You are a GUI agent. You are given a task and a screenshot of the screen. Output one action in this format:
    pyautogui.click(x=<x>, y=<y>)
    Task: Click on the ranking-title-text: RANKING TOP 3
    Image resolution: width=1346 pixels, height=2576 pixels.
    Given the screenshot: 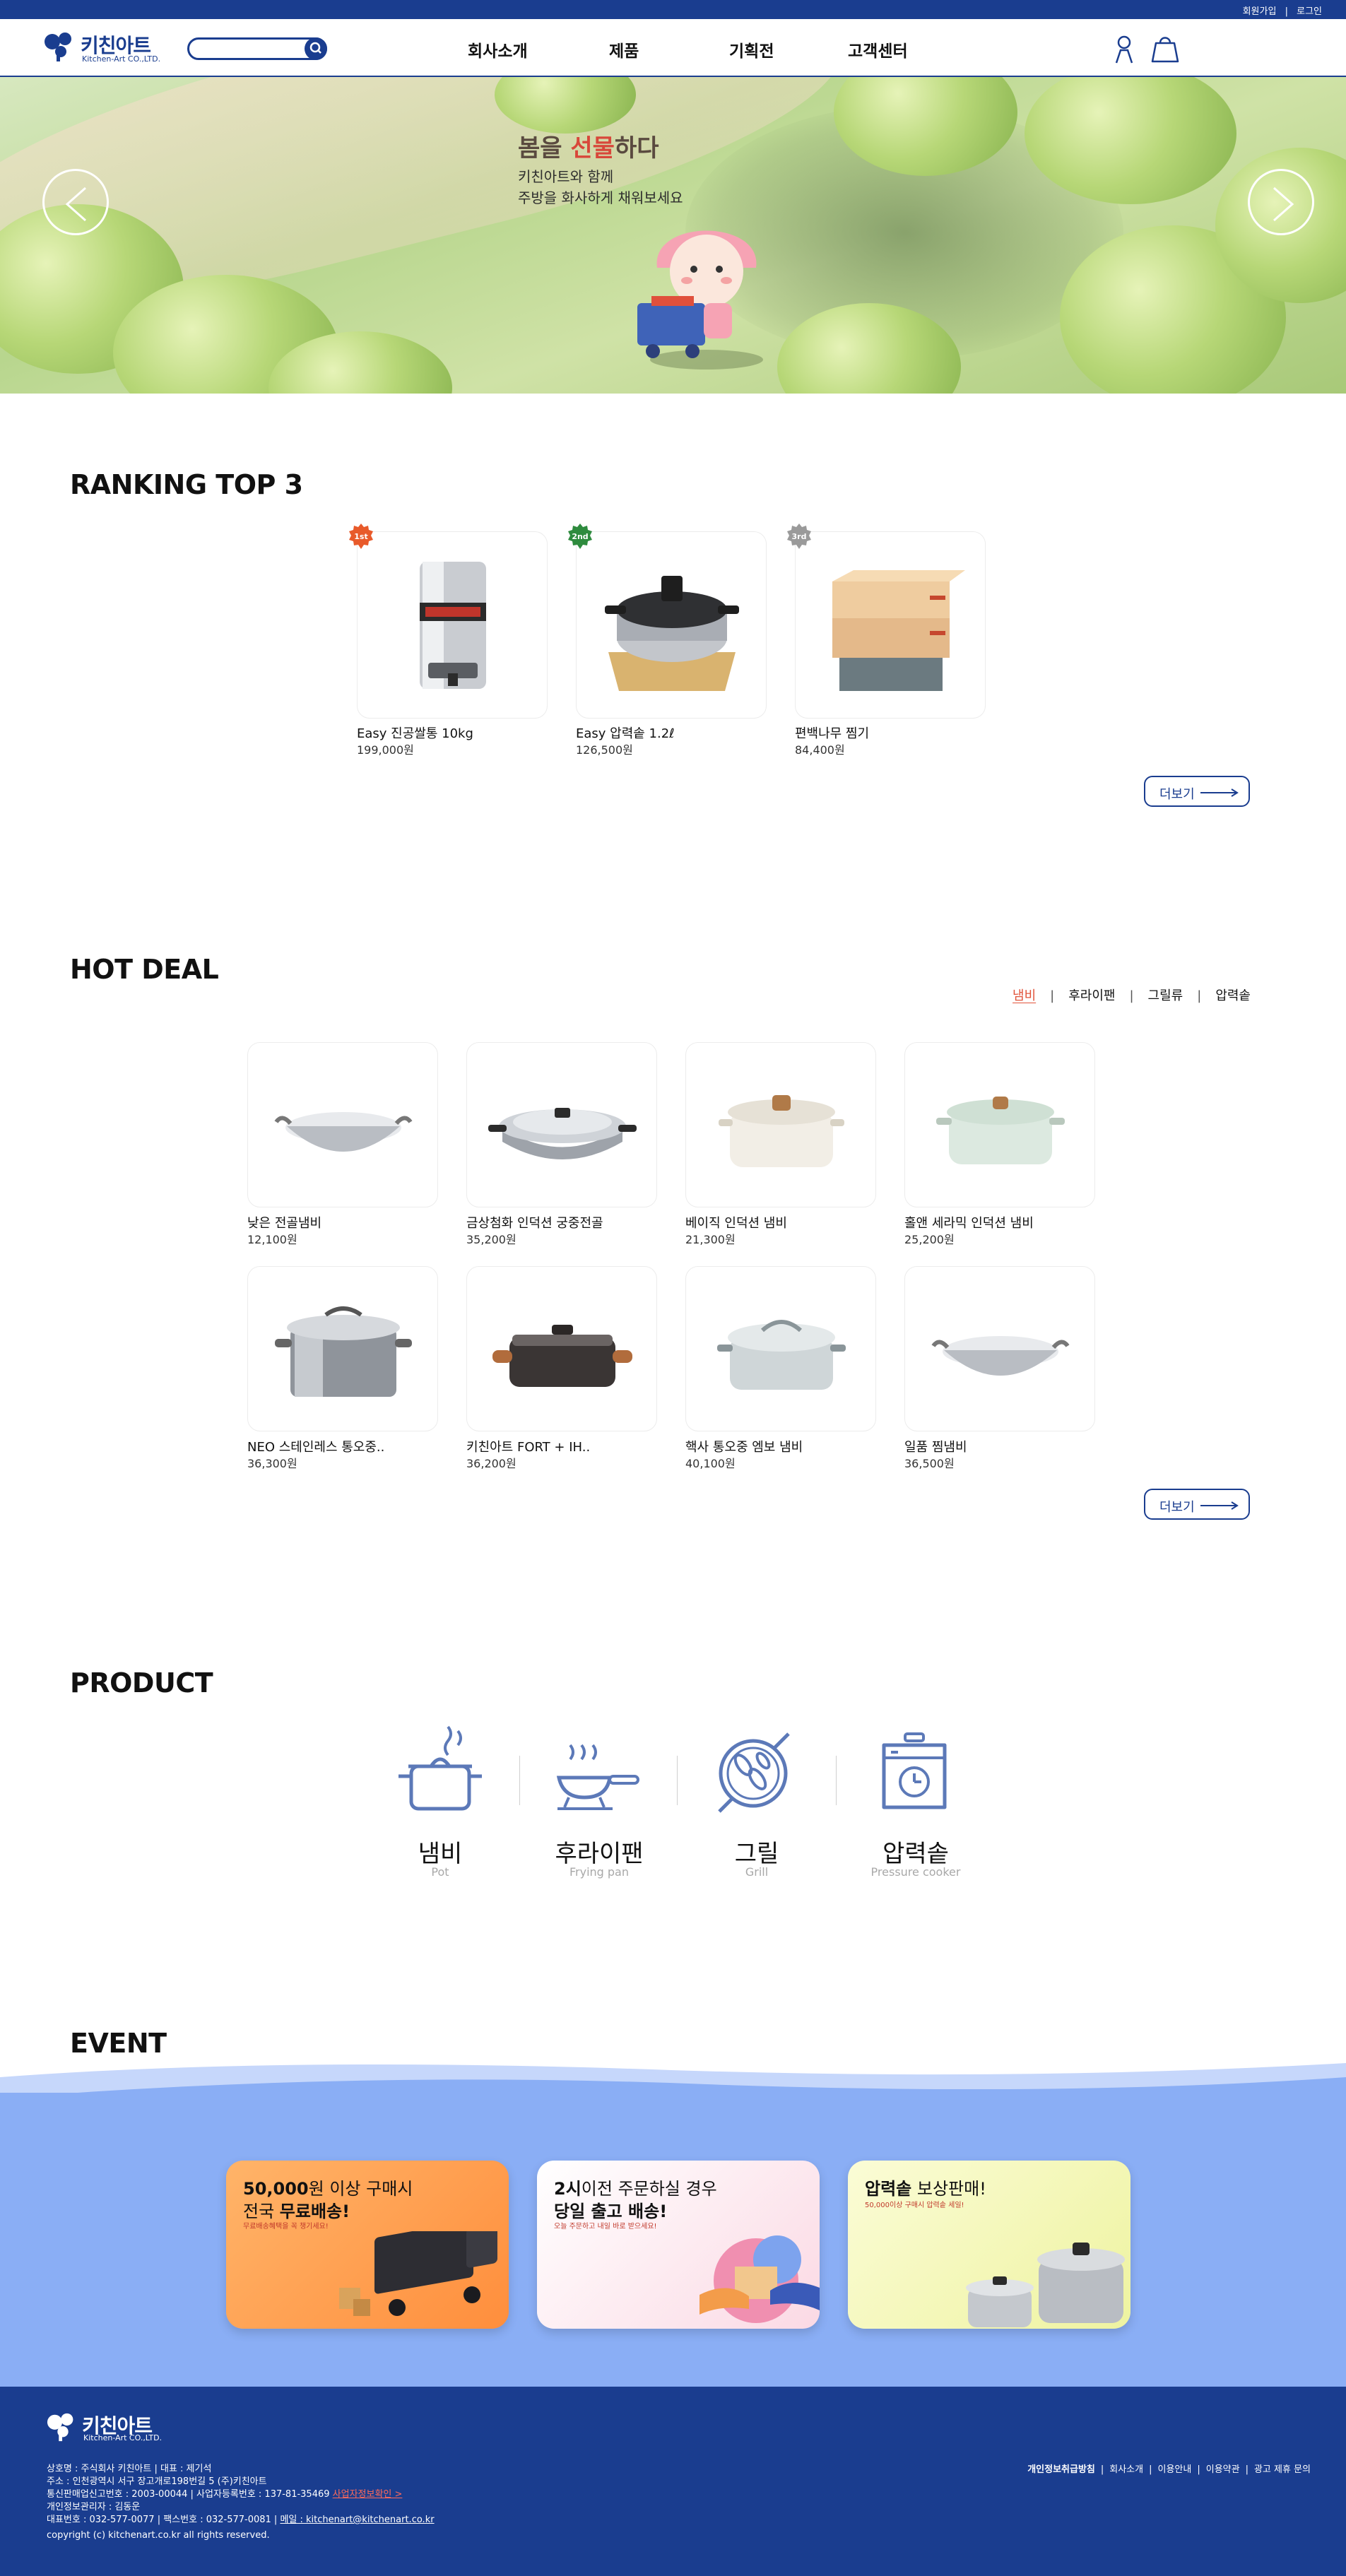 What is the action you would take?
    pyautogui.click(x=187, y=484)
    